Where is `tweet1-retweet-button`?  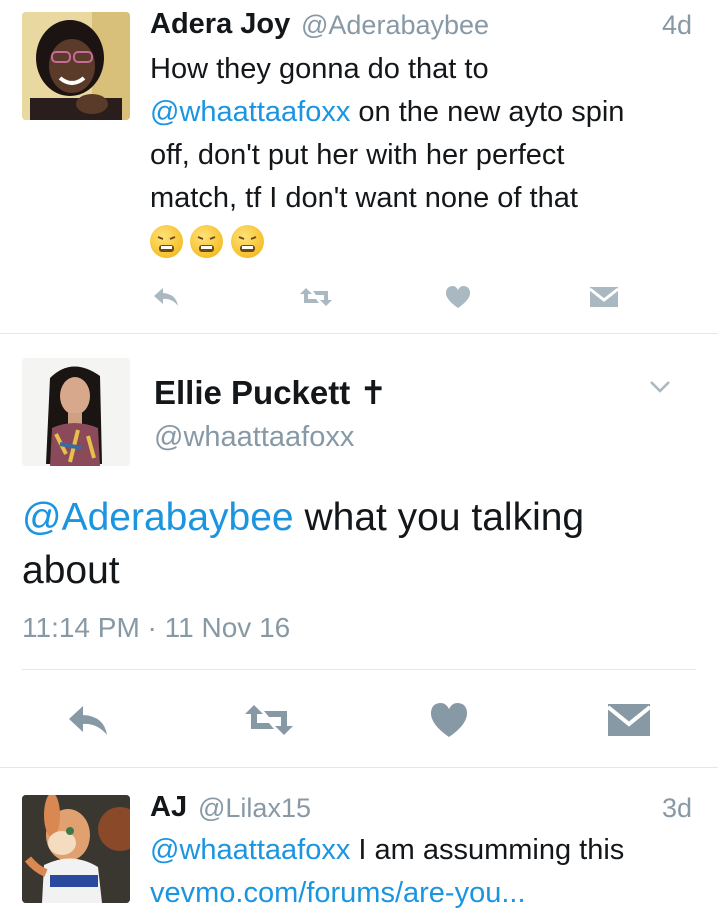 tweet1-retweet-button is located at coordinates (316, 297).